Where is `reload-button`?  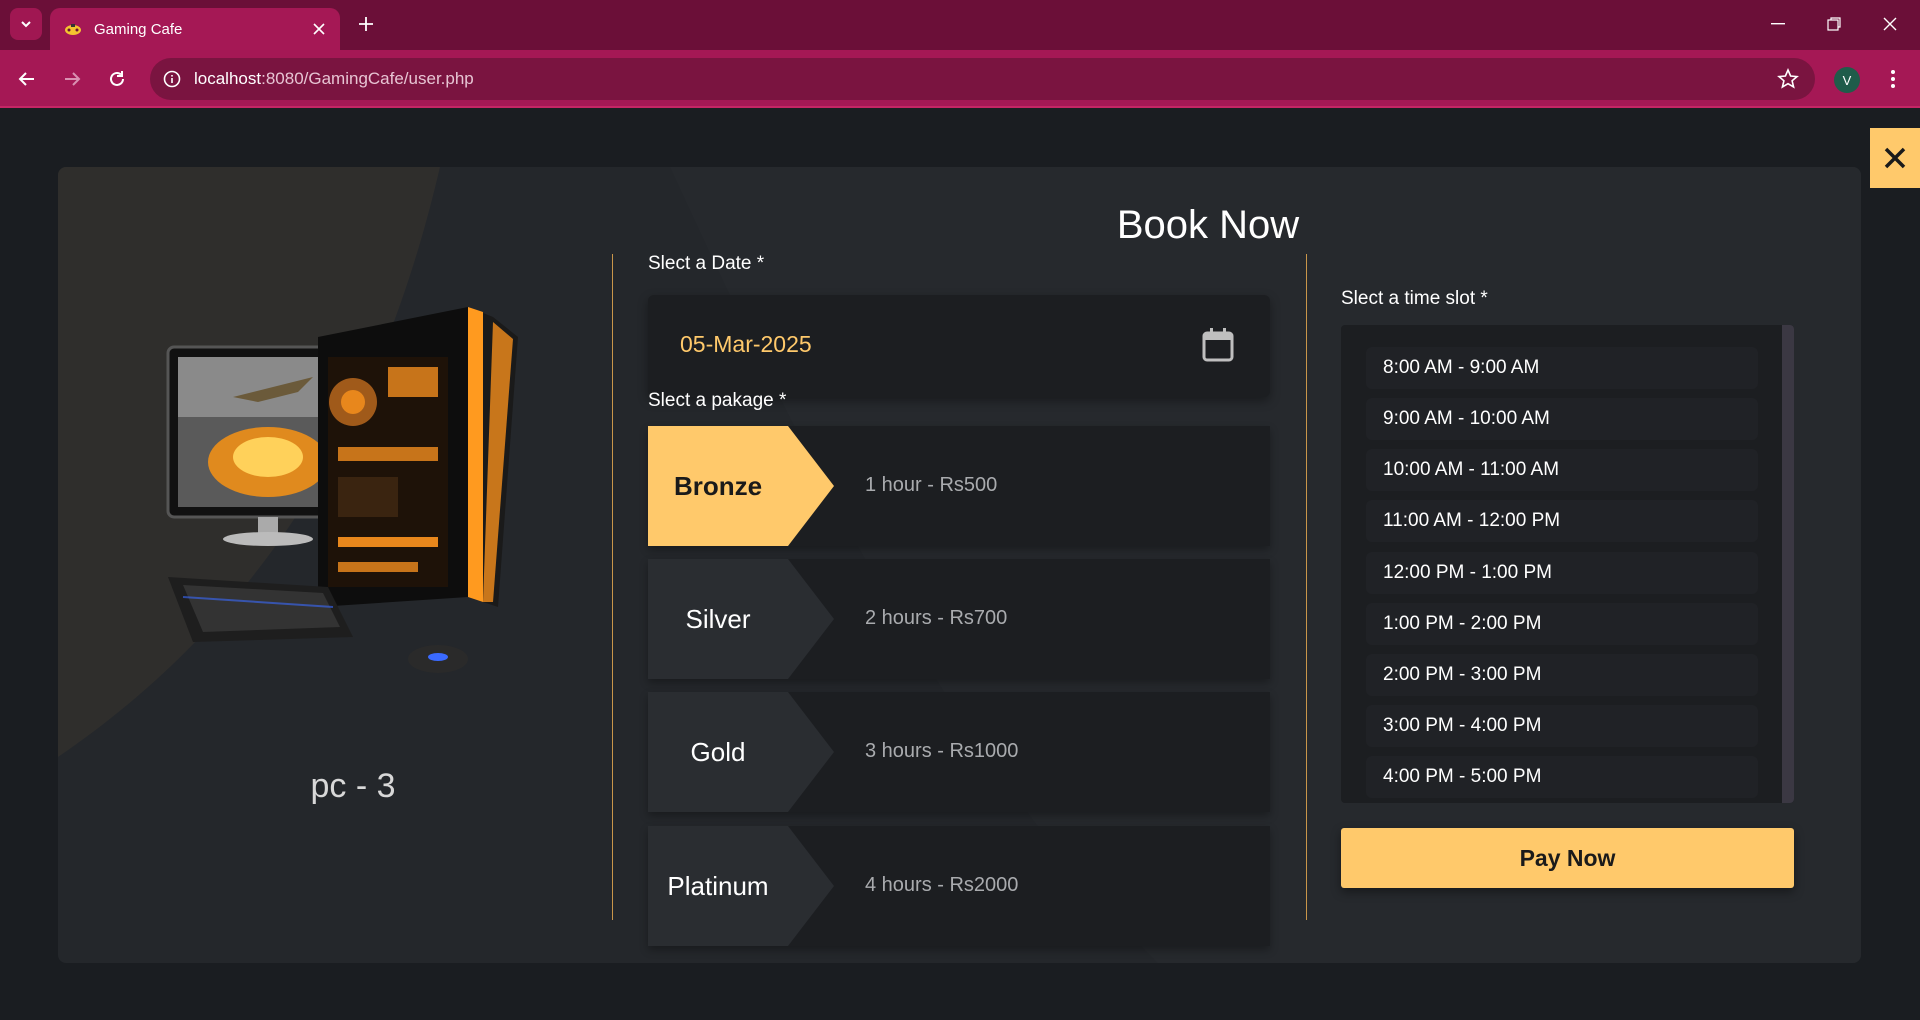
reload-button is located at coordinates (117, 79).